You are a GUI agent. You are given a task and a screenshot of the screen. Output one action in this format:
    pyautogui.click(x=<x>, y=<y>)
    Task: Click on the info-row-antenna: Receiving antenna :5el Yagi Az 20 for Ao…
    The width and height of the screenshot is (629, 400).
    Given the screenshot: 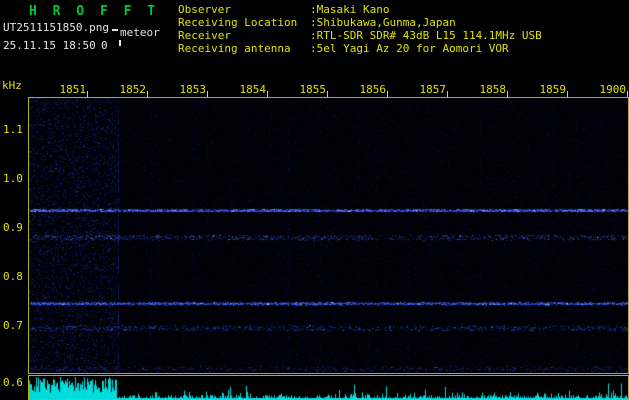 What is the action you would take?
    pyautogui.click(x=360, y=48)
    